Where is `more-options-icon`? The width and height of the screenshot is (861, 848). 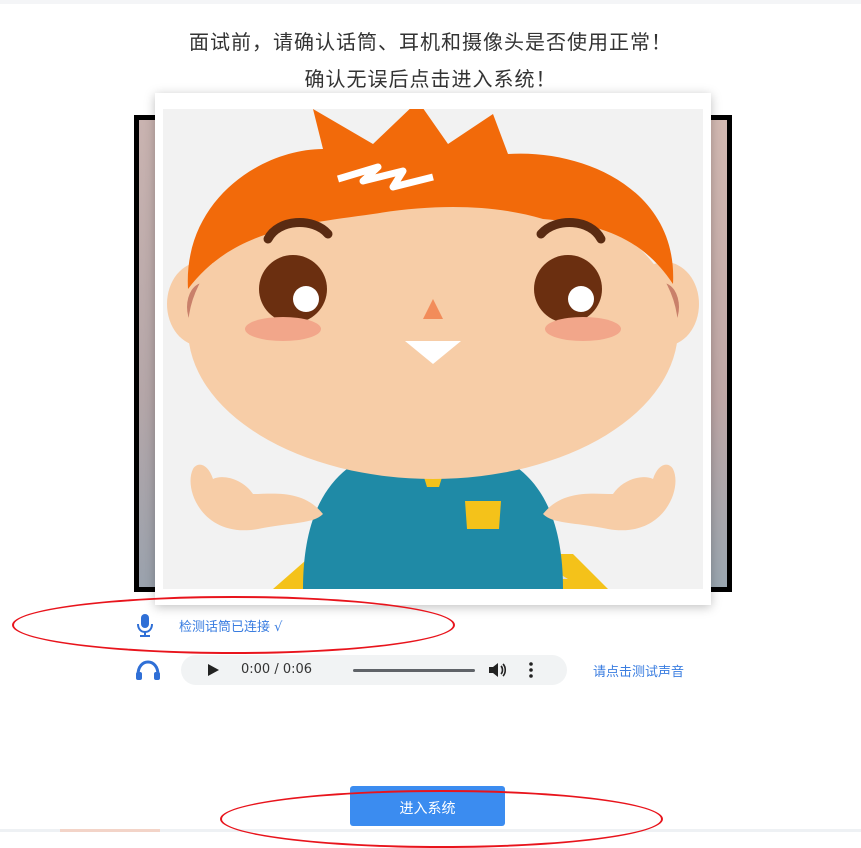 more-options-icon is located at coordinates (531, 670).